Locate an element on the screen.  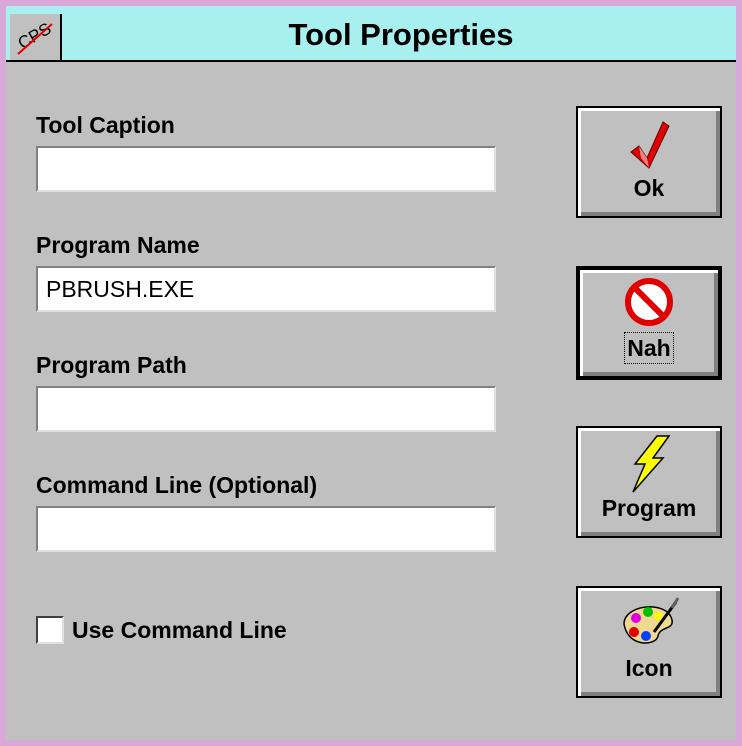
command-line-input is located at coordinates (266, 529).